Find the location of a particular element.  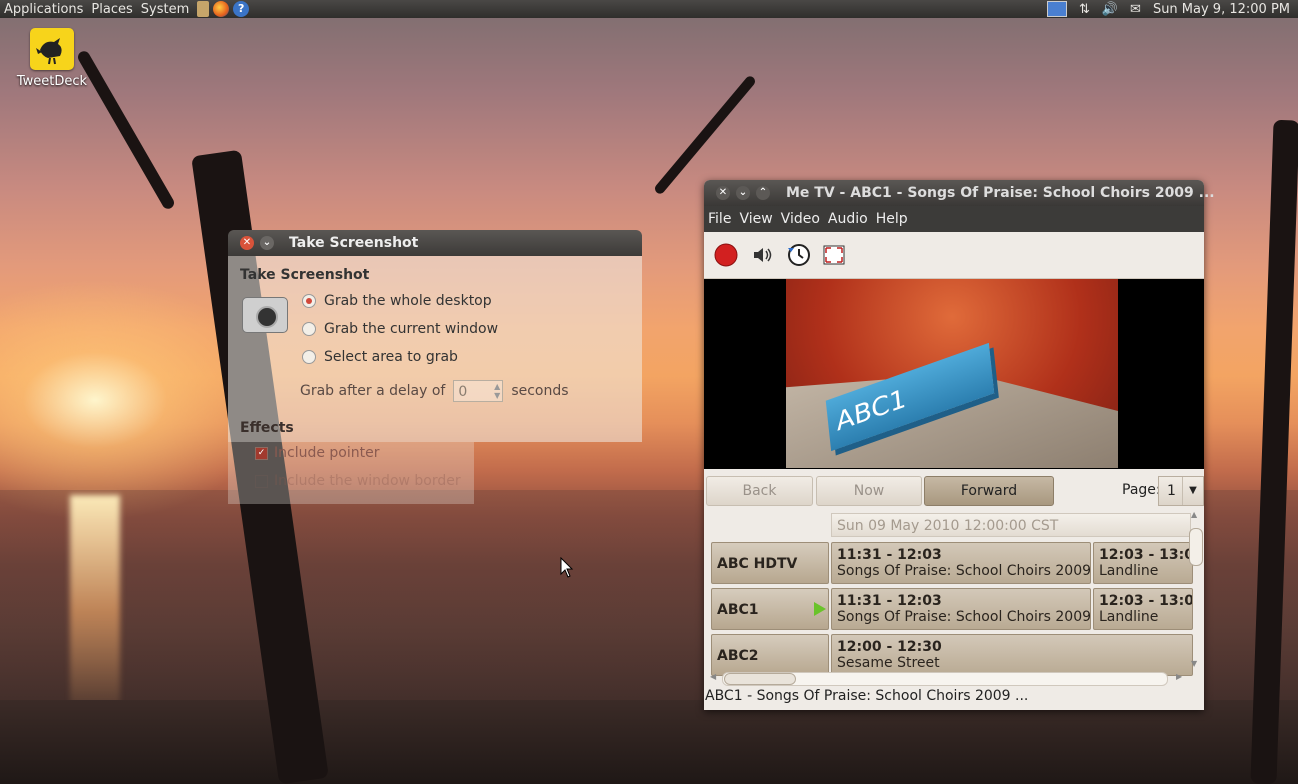

delay-row: Grab after a delay of 0 ▲ ▼ seconds is located at coordinates (434, 391).